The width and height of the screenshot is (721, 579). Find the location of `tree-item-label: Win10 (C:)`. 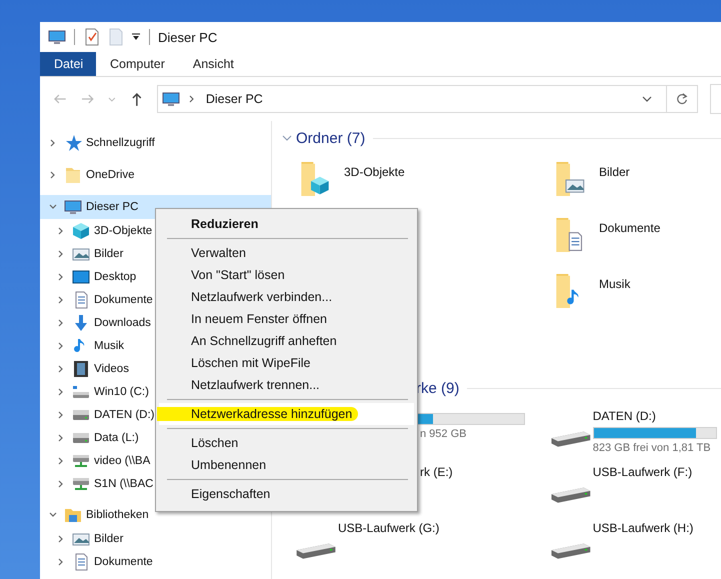

tree-item-label: Win10 (C:) is located at coordinates (121, 392).